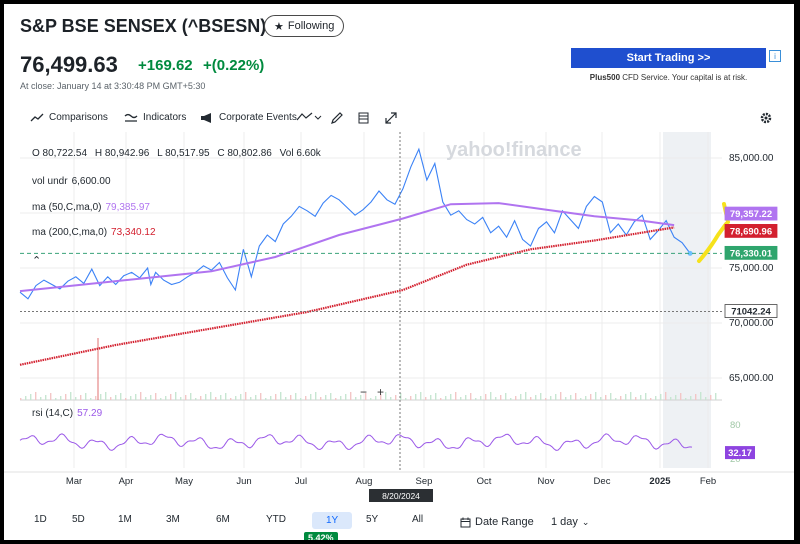 This screenshot has width=800, height=544. What do you see at coordinates (424, 481) in the screenshot?
I see `x-tick-label: Sep` at bounding box center [424, 481].